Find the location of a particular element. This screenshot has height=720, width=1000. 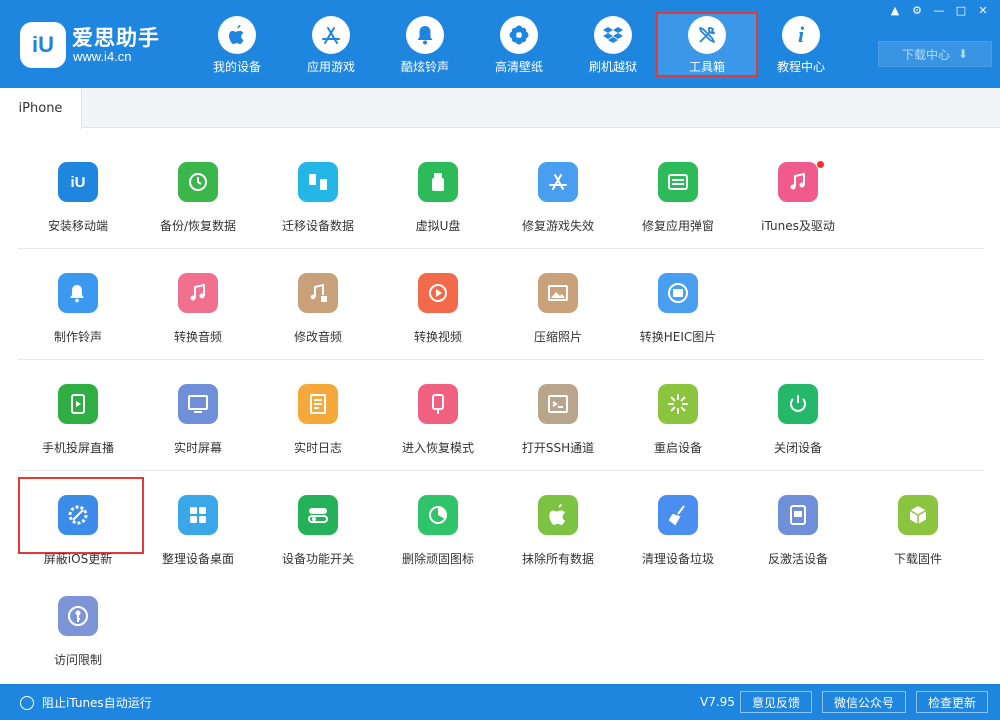

tool-item: 修改音频 is located at coordinates (318, 313).